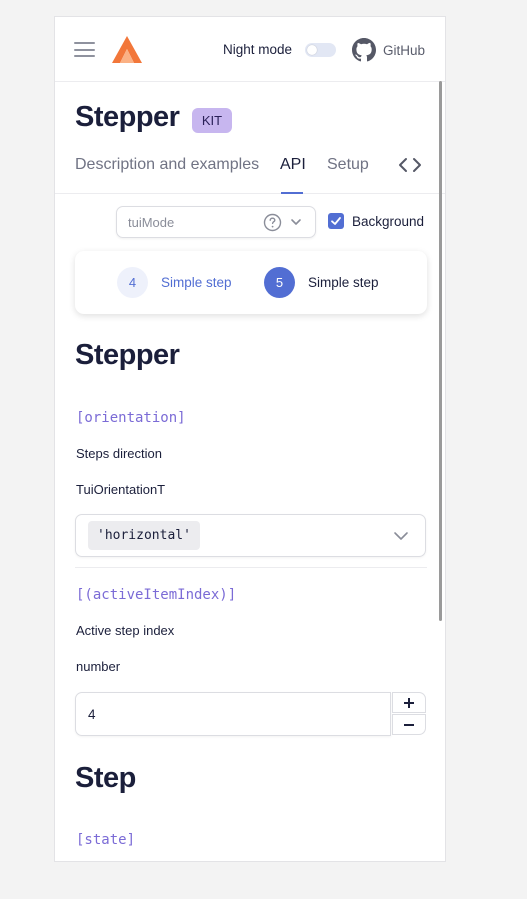 The width and height of the screenshot is (527, 899). What do you see at coordinates (151, 222) in the screenshot?
I see `mode-select-value: tuiMode` at bounding box center [151, 222].